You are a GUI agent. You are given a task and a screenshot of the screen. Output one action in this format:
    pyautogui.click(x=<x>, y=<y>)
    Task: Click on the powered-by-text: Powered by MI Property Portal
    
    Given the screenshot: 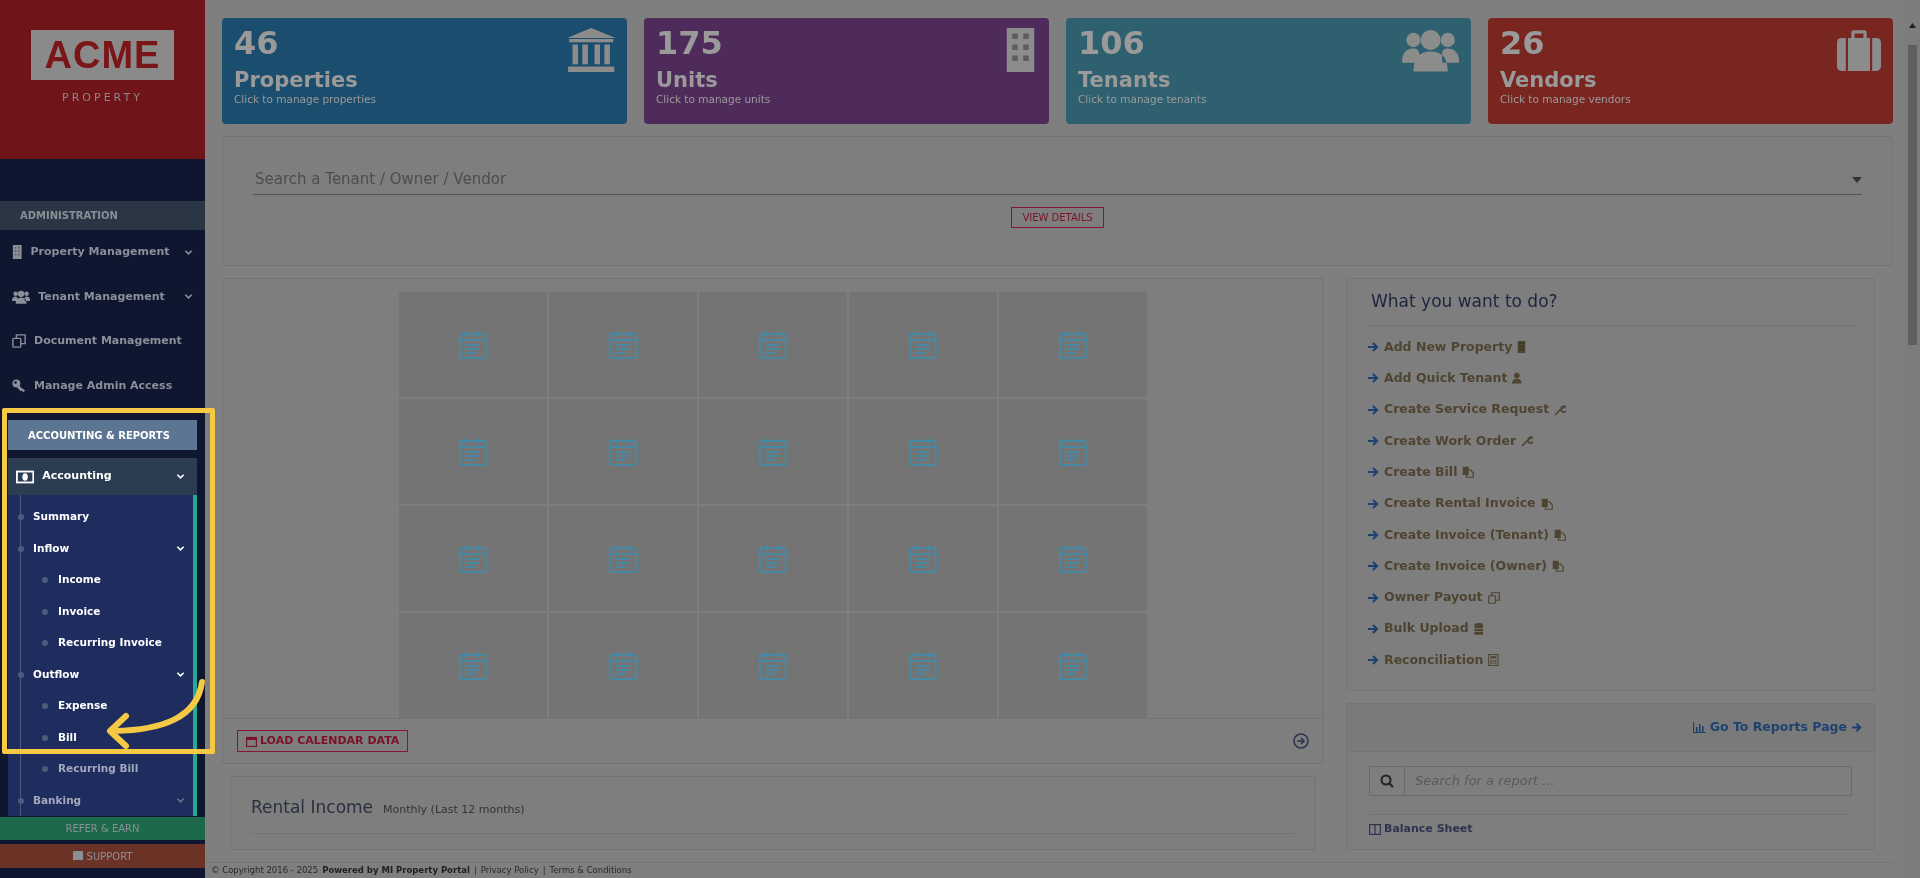 What is the action you would take?
    pyautogui.click(x=396, y=870)
    